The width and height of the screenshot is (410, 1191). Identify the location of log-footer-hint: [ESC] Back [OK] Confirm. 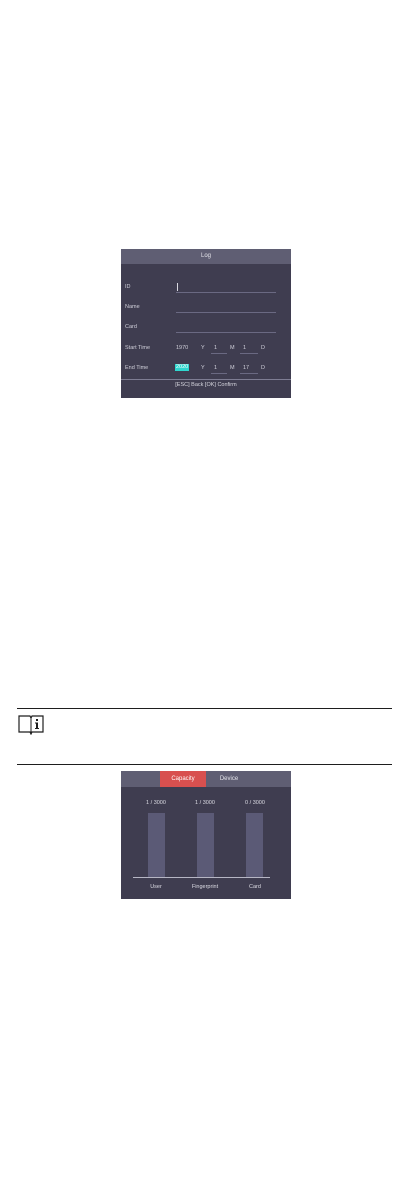
(206, 385).